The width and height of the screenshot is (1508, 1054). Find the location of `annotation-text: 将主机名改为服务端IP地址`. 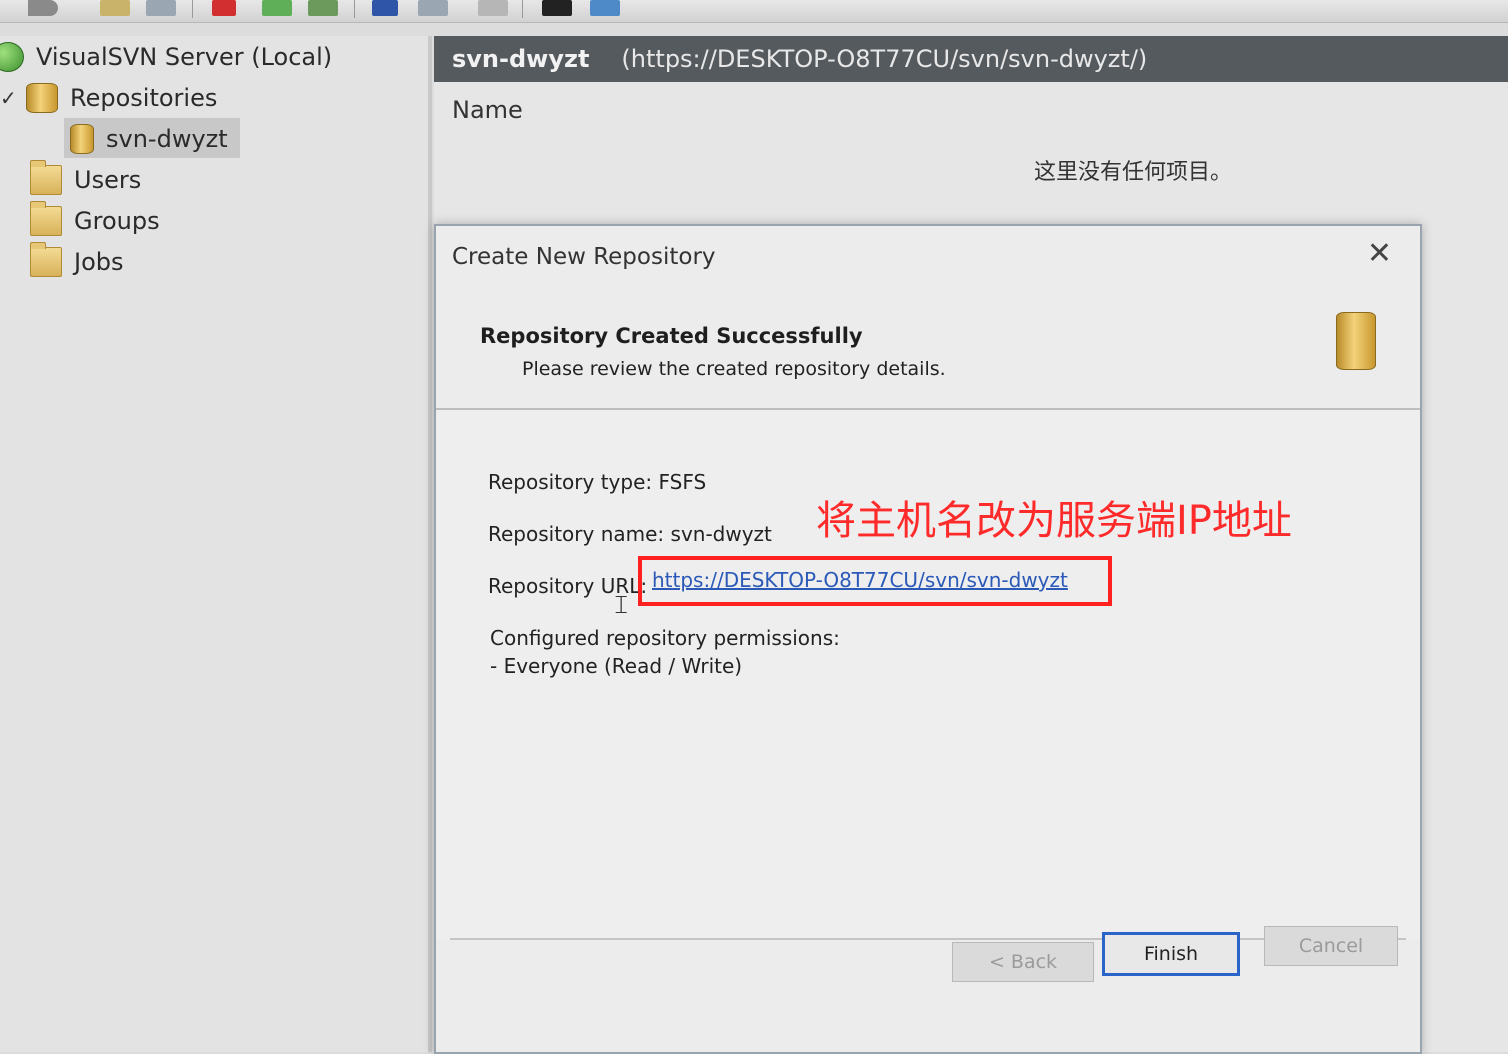

annotation-text: 将主机名改为服务端IP地址 is located at coordinates (1054, 521).